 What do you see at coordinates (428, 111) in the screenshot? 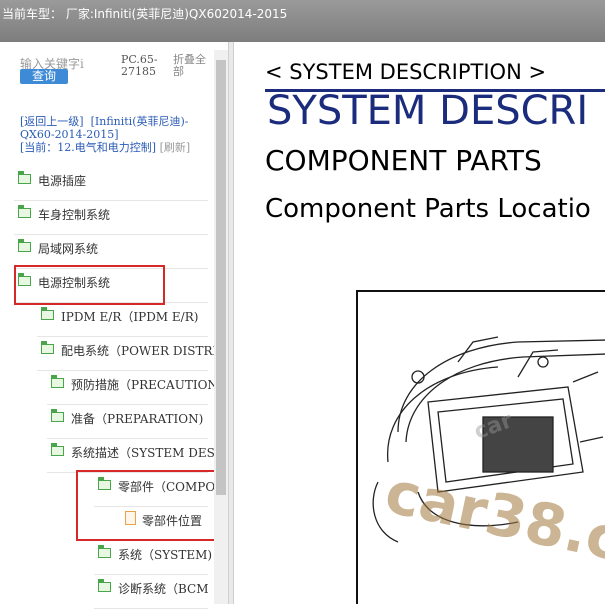
I see `doc-heading: SYSTEM DESCRI` at bounding box center [428, 111].